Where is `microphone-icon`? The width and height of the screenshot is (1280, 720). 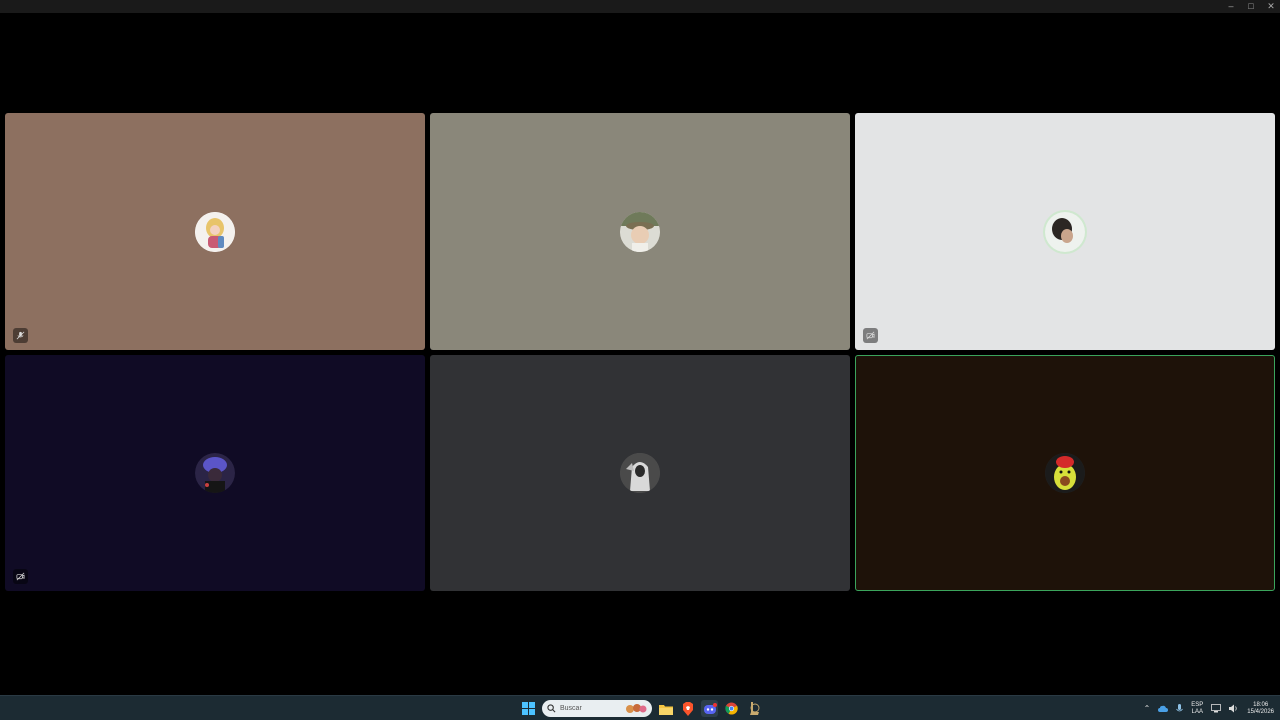
microphone-icon is located at coordinates (1180, 708).